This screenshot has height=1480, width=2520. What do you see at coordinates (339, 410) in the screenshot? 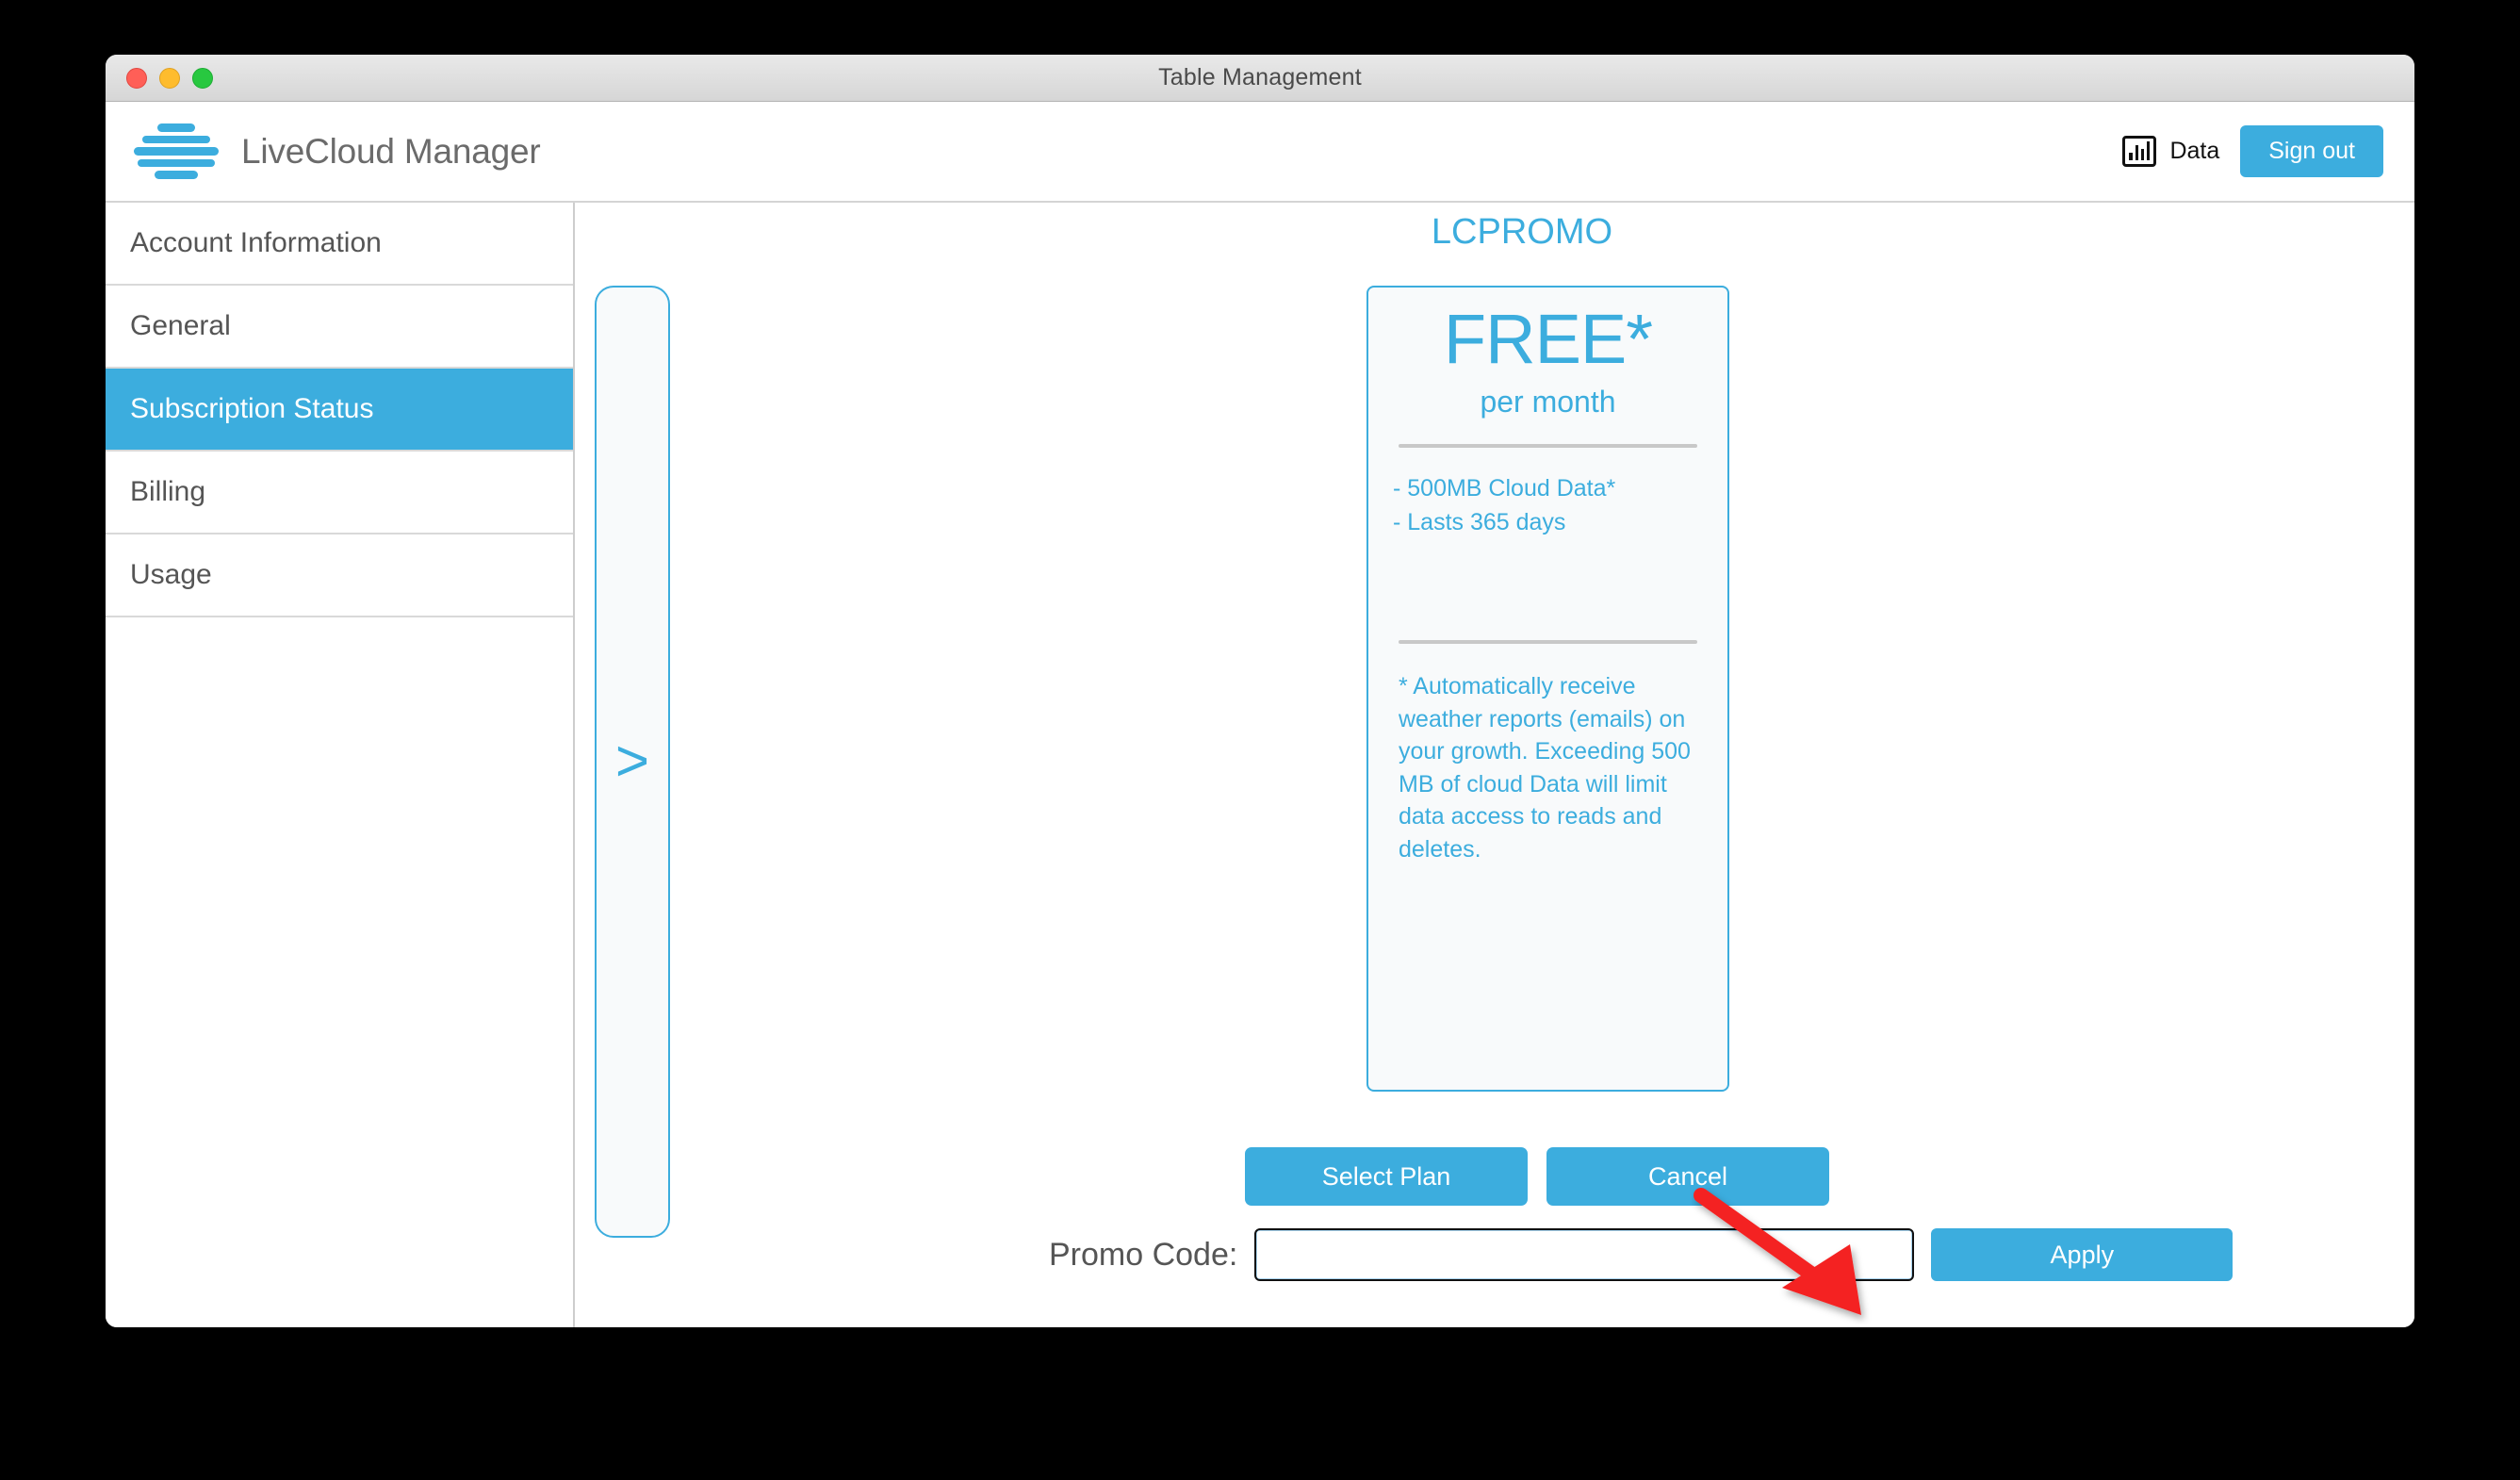
I see `sidebar-item-subscription-status: Subscription Status` at bounding box center [339, 410].